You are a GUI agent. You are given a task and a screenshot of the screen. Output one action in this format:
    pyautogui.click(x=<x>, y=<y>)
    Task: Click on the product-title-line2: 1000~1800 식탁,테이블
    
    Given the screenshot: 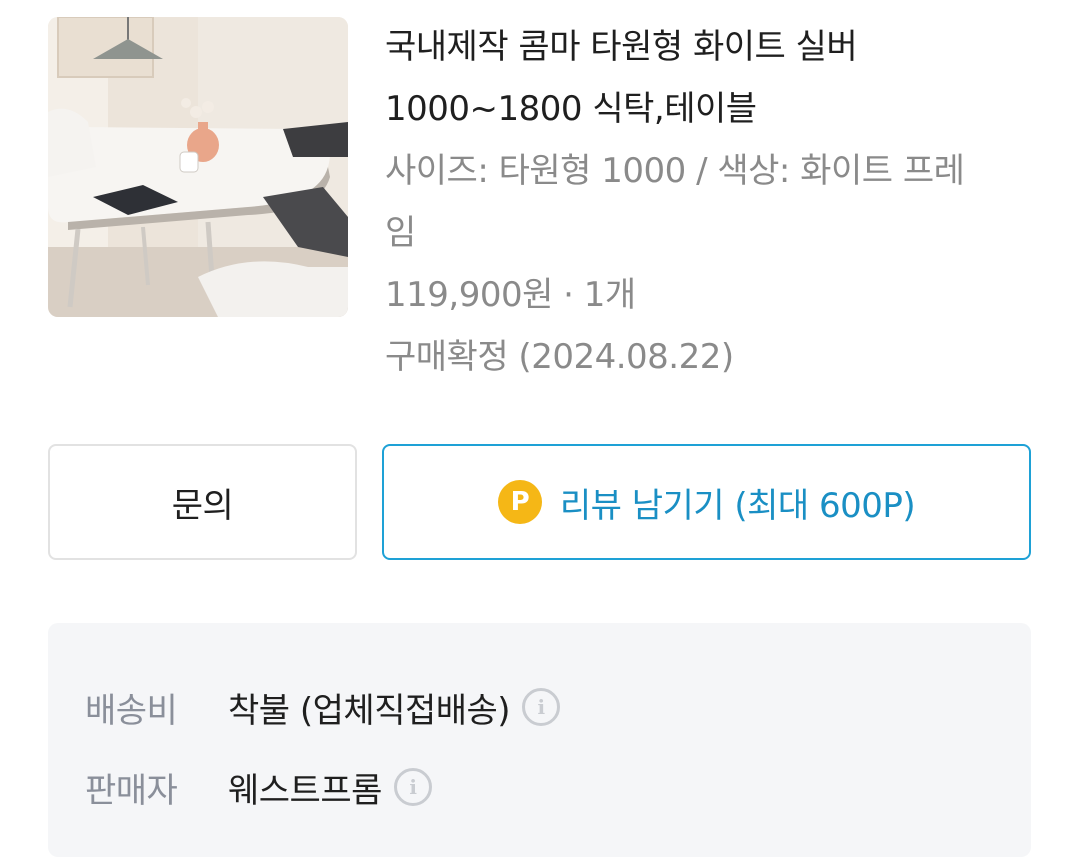 What is the action you would take?
    pyautogui.click(x=715, y=109)
    